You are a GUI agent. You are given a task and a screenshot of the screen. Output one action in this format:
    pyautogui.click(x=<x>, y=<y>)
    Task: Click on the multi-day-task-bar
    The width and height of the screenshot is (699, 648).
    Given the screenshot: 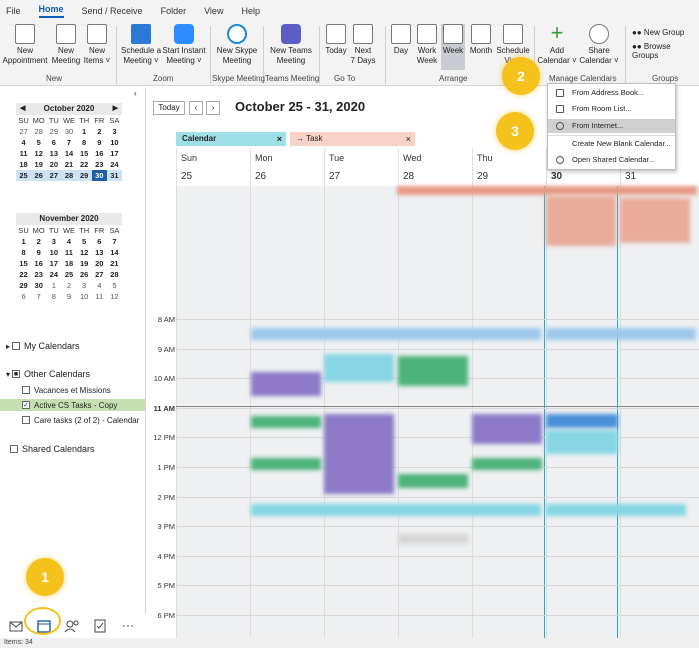 What is the action you would take?
    pyautogui.click(x=547, y=190)
    